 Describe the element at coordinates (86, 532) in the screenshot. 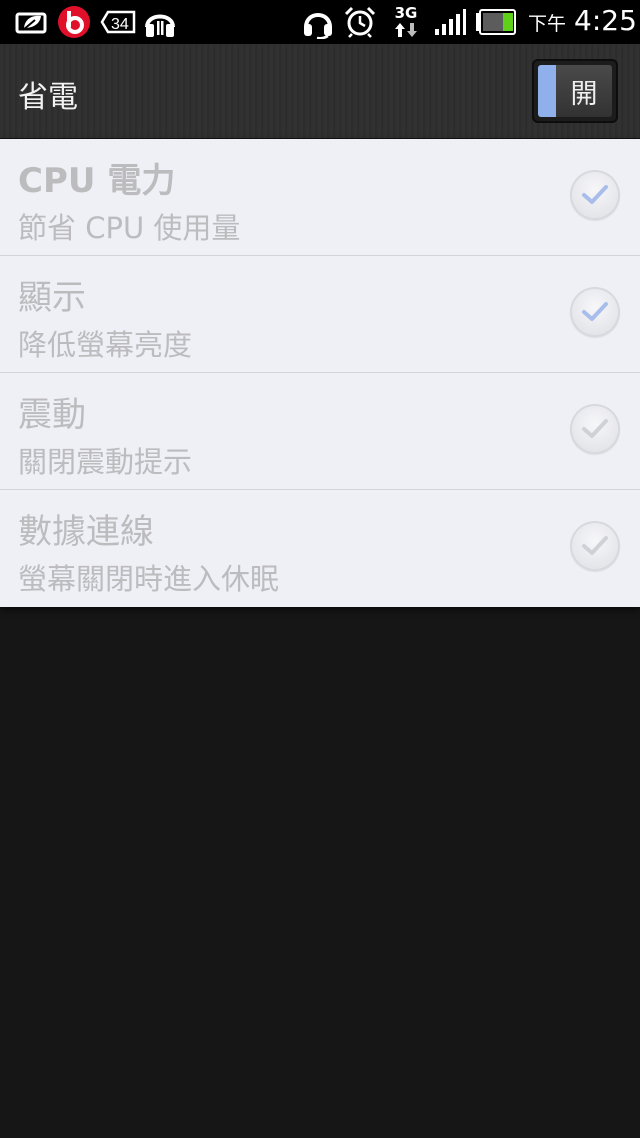

I see `setting-title: 數據連線` at that location.